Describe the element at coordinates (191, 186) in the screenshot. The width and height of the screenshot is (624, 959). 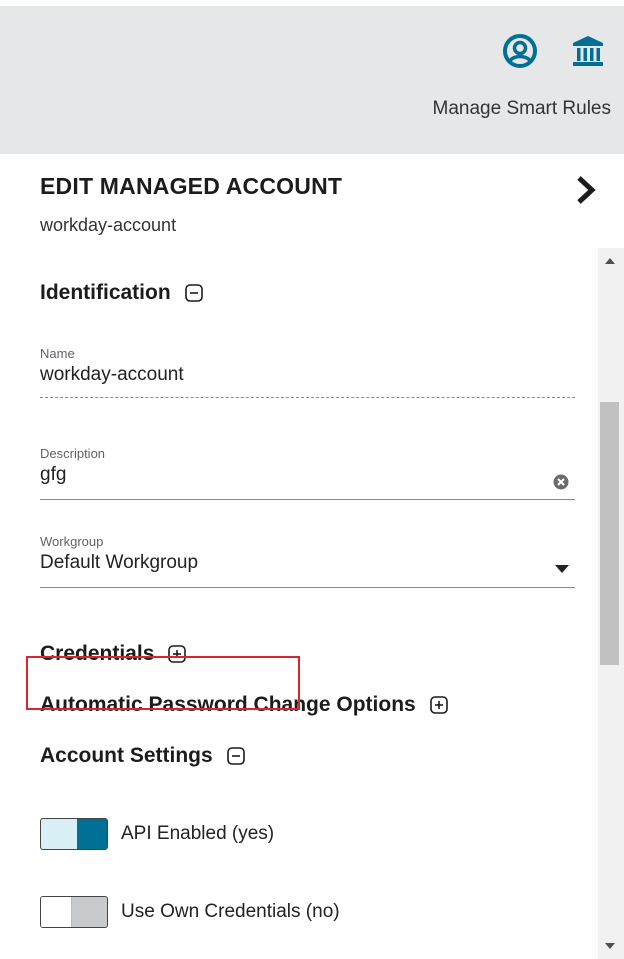
I see `panel-title: EDIT MANAGED ACCOUNT` at that location.